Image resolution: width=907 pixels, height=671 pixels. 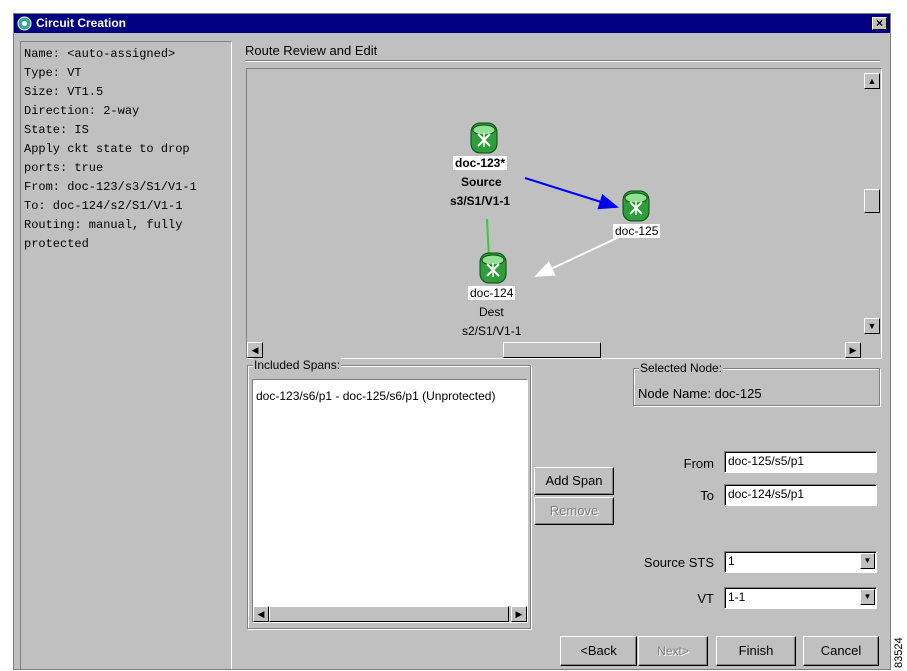 What do you see at coordinates (574, 481) in the screenshot?
I see `add-span-button: Add Span` at bounding box center [574, 481].